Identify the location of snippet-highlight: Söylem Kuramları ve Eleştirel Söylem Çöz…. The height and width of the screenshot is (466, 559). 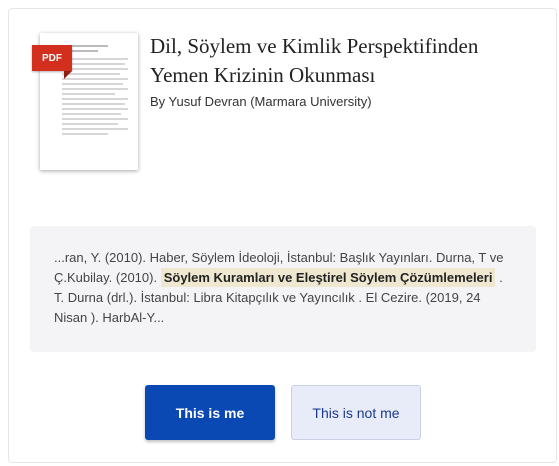
(328, 277).